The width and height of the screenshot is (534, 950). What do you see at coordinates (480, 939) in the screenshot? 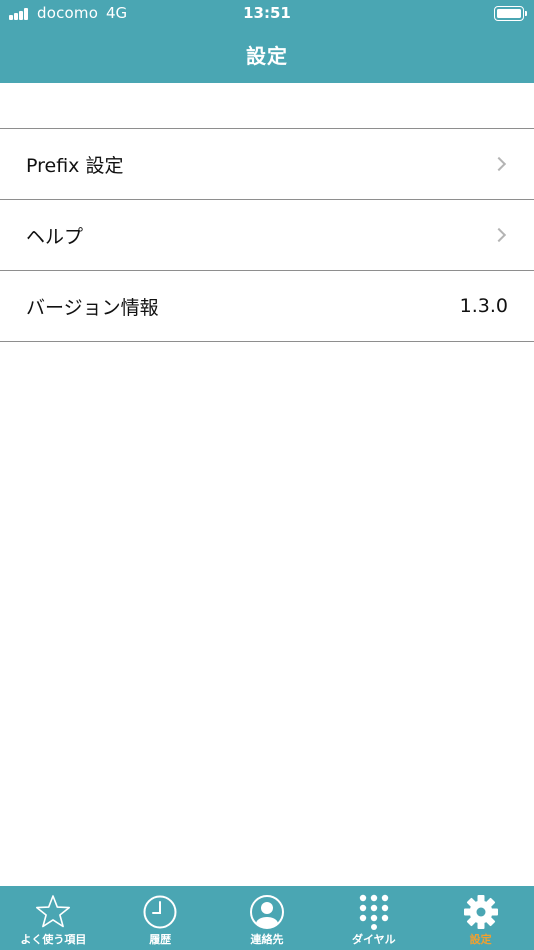
I see `tab-label: 設定` at bounding box center [480, 939].